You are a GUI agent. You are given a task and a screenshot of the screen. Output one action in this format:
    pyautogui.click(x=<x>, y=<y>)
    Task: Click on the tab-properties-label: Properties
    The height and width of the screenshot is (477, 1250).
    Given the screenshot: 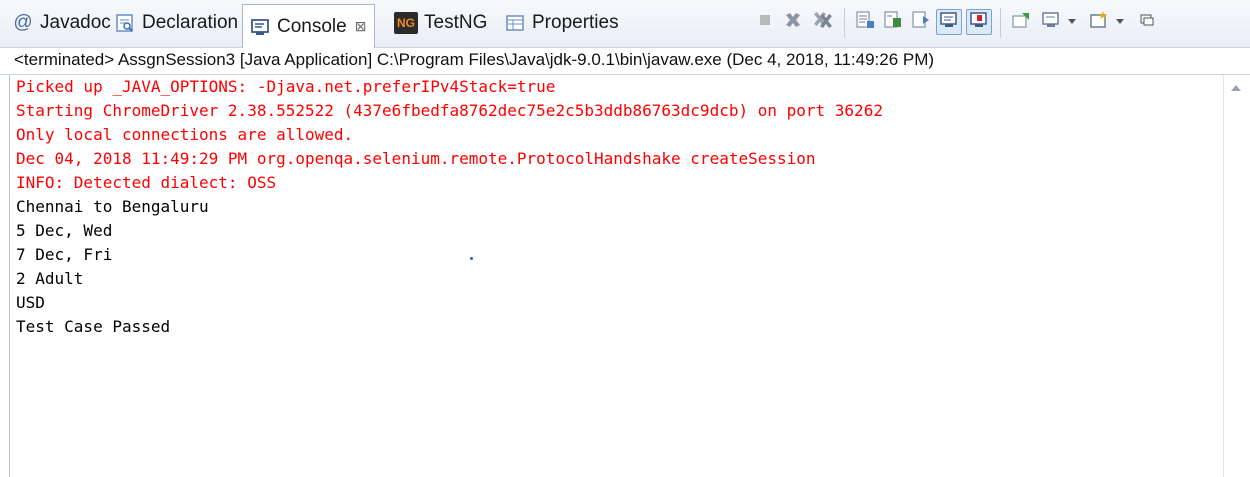 What is the action you would take?
    pyautogui.click(x=575, y=22)
    